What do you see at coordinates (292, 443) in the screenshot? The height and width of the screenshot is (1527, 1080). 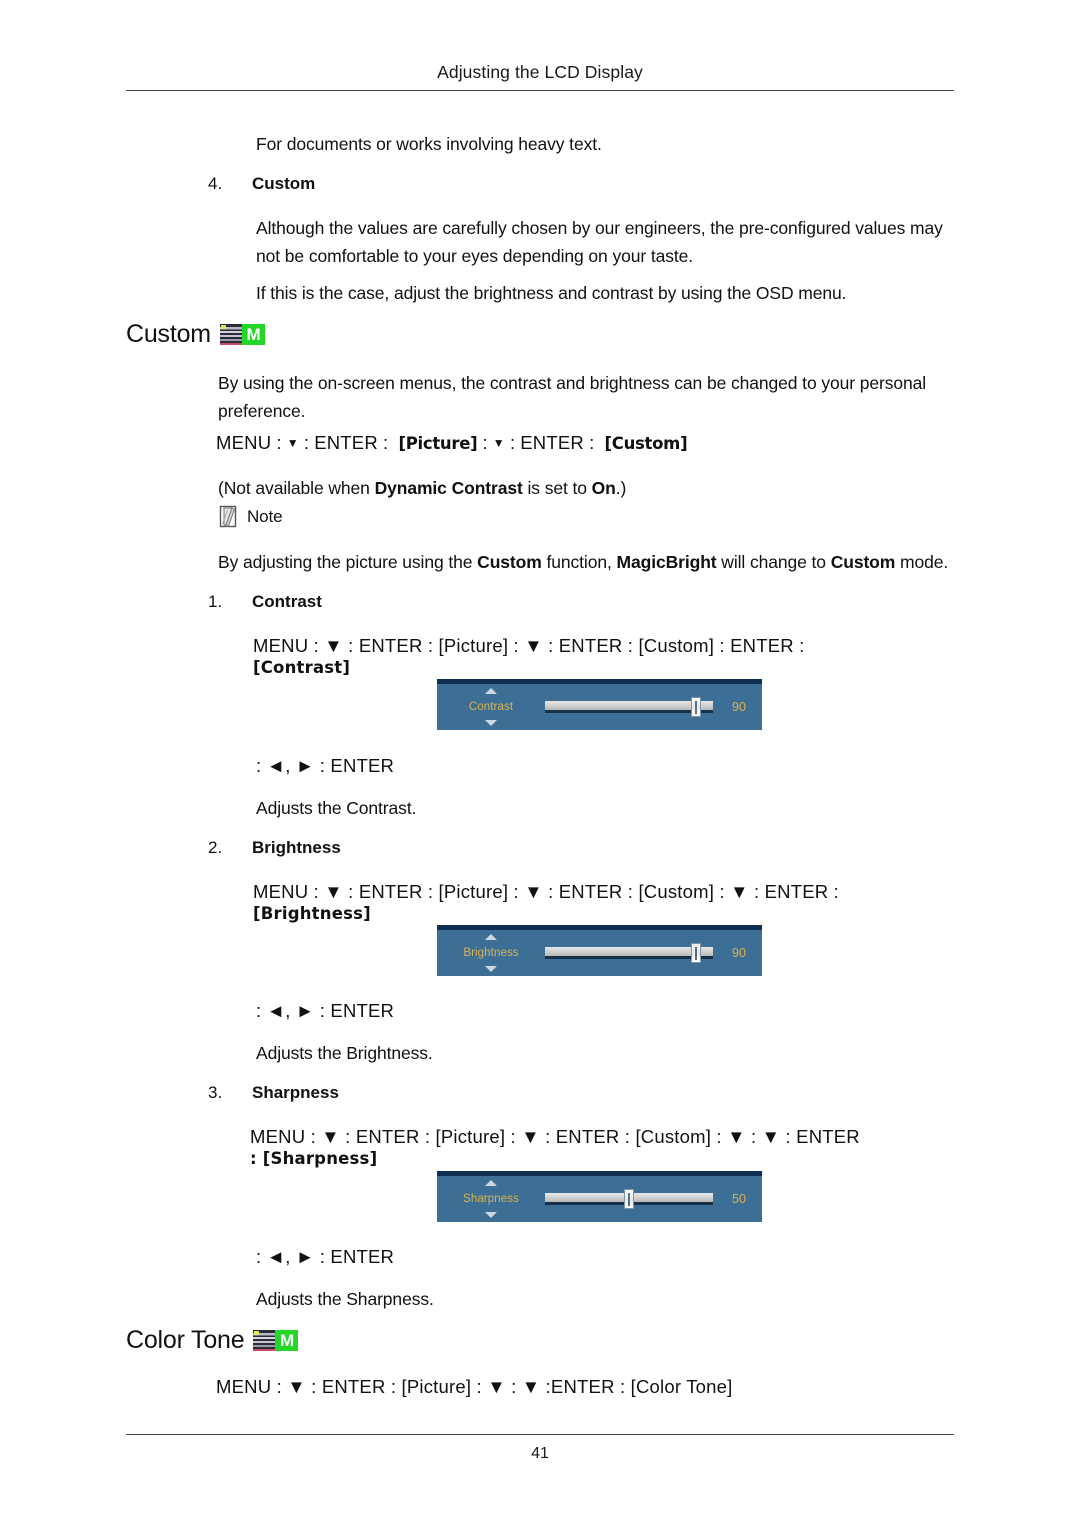 I see `arrow-down-icon: ▼` at bounding box center [292, 443].